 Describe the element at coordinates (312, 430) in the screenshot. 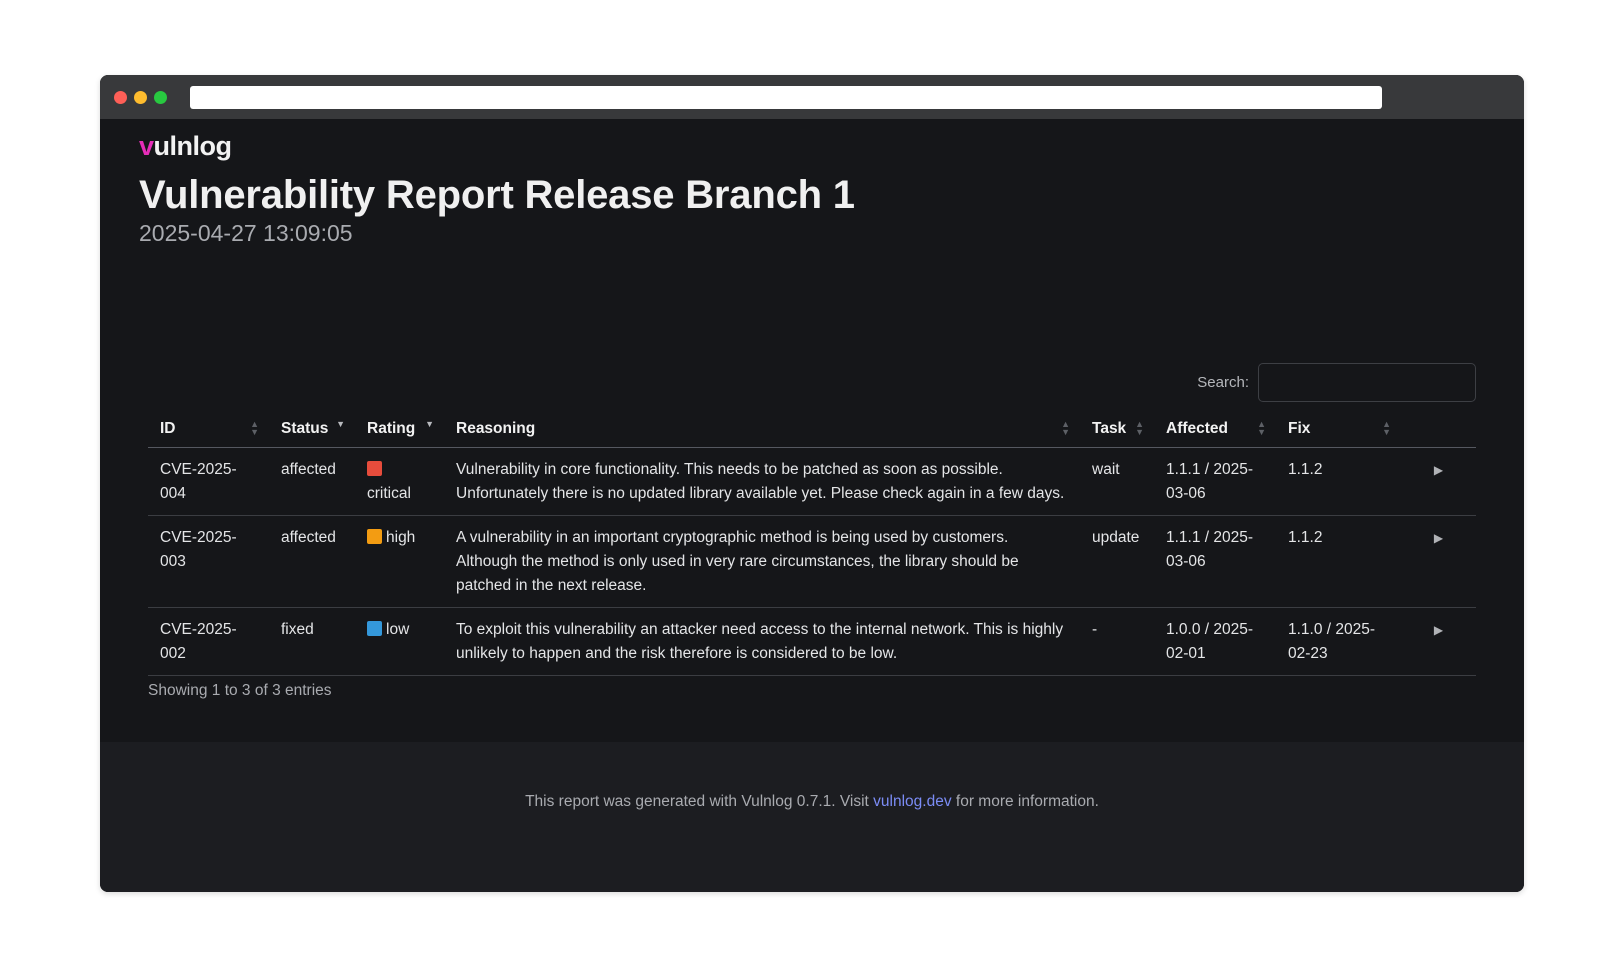

I see `column-header-status: Status ▼` at that location.